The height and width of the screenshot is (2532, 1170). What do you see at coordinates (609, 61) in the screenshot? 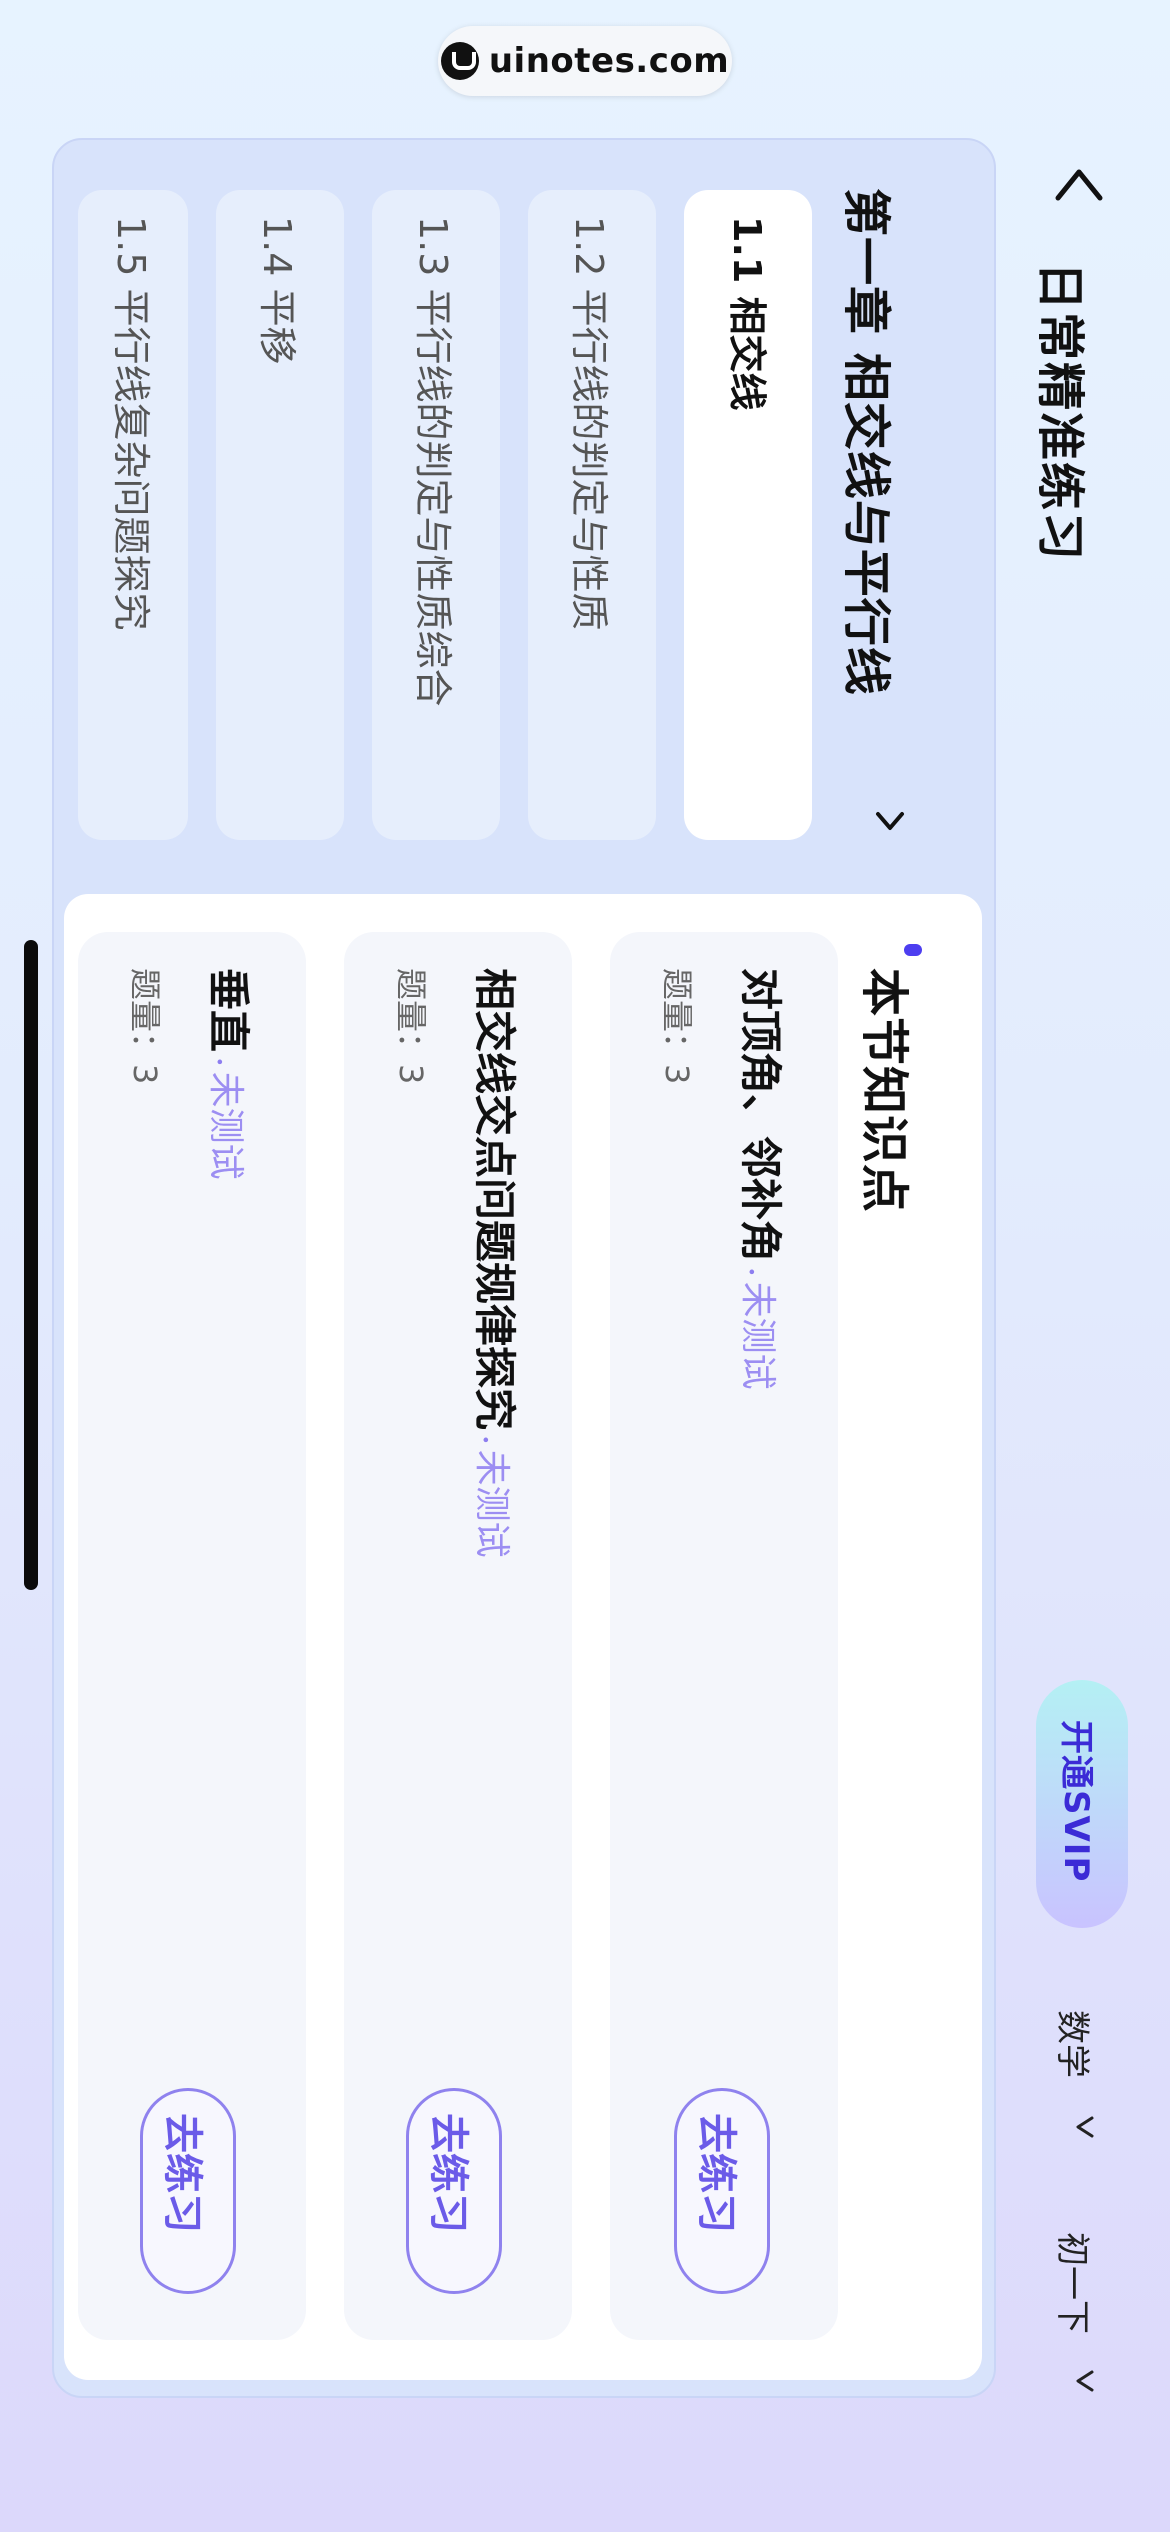
I see `watermark-text: uinotes.com` at bounding box center [609, 61].